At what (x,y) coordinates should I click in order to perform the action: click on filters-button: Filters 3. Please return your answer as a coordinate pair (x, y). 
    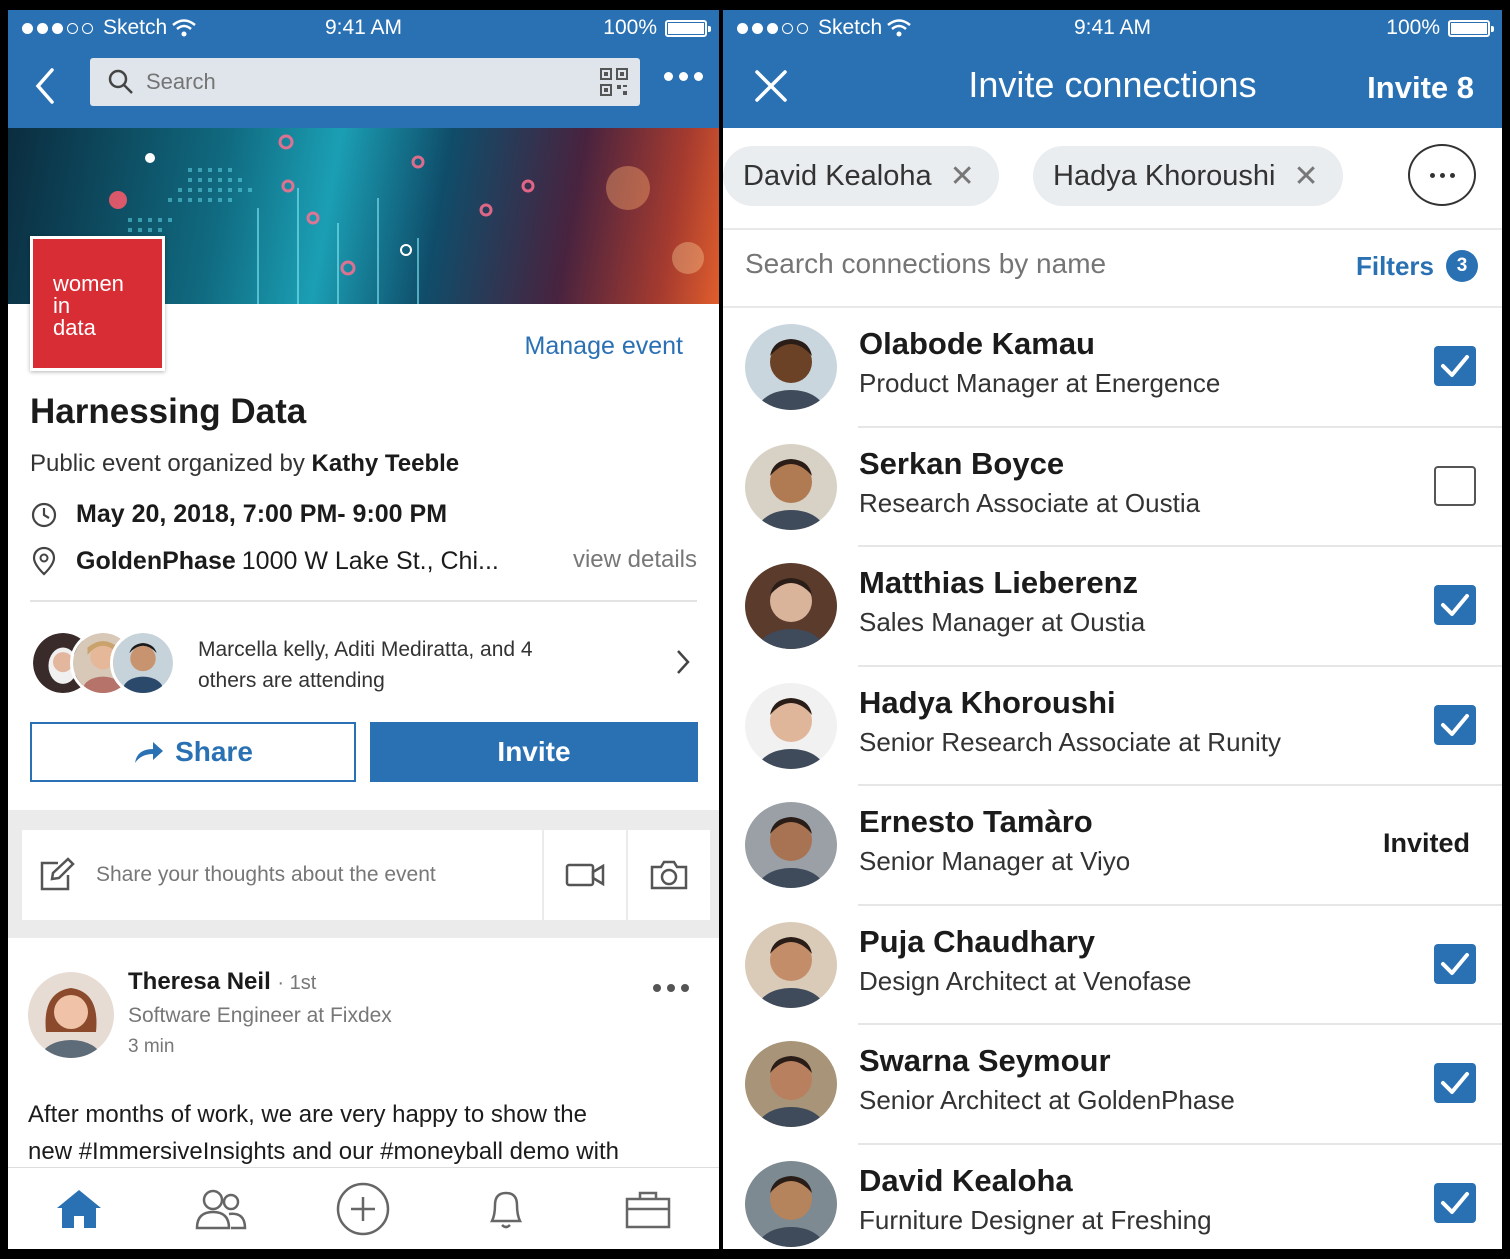
    Looking at the image, I should click on (1417, 266).